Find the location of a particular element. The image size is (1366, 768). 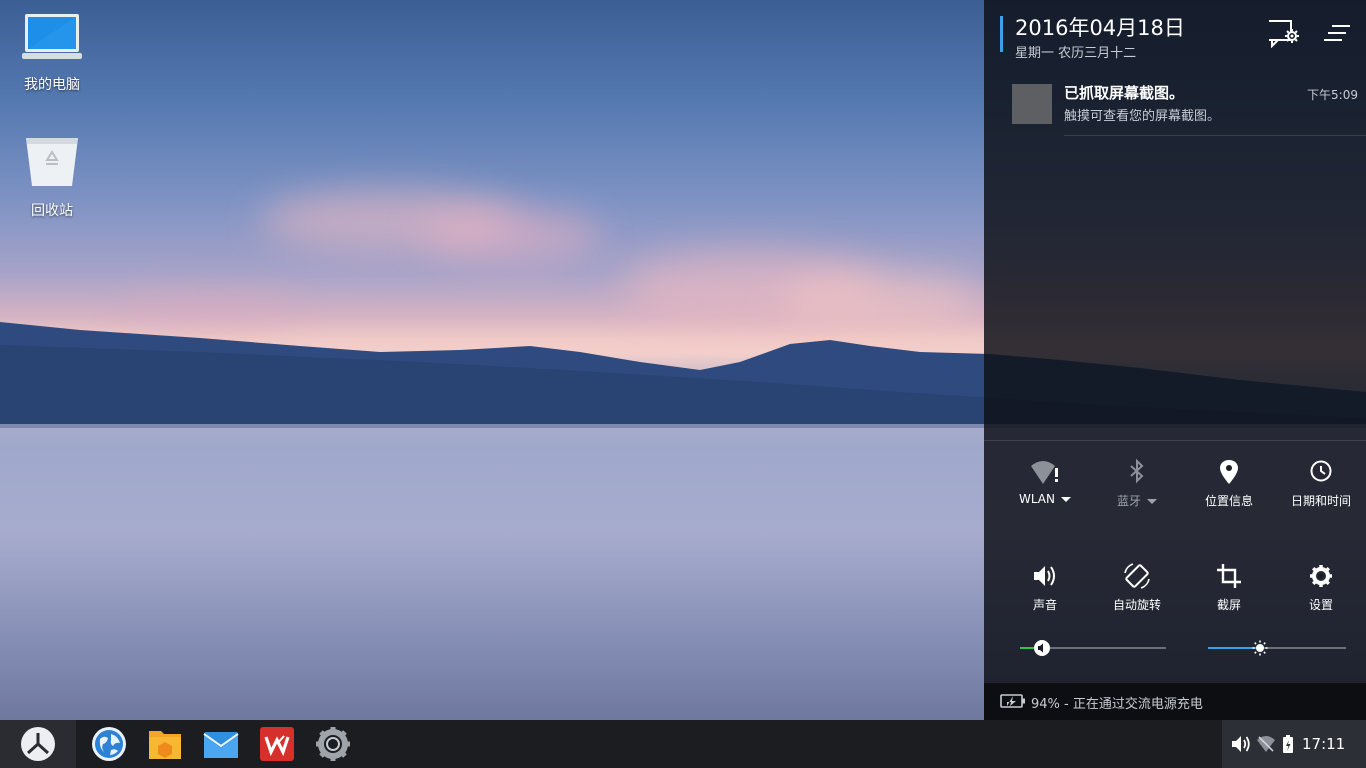

tile-screenshot: 截屏 is located at coordinates (1229, 597).